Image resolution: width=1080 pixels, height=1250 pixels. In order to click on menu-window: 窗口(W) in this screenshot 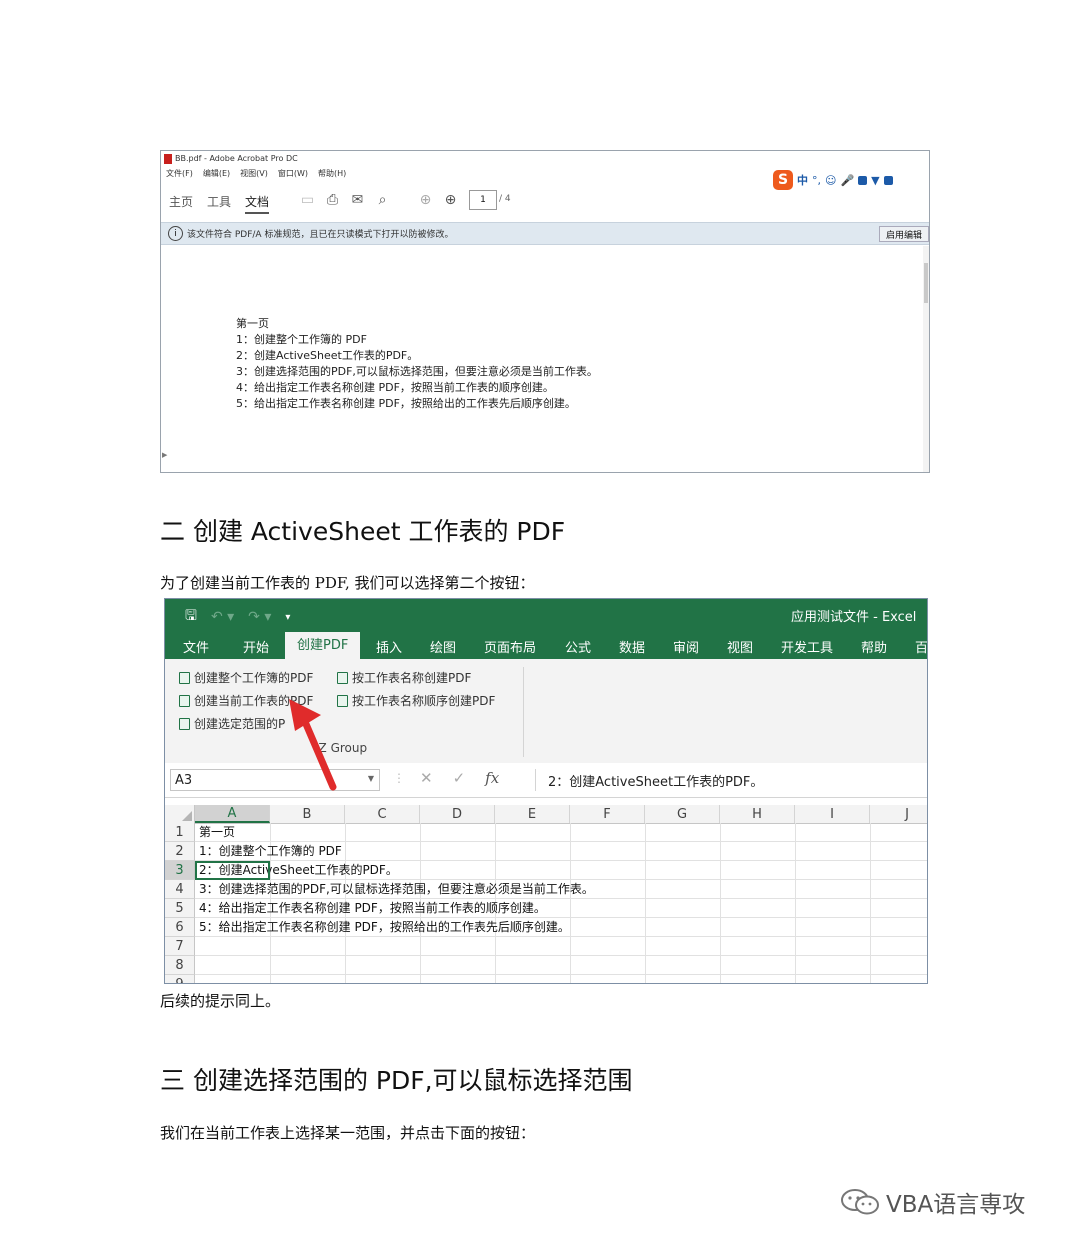, I will do `click(293, 173)`.